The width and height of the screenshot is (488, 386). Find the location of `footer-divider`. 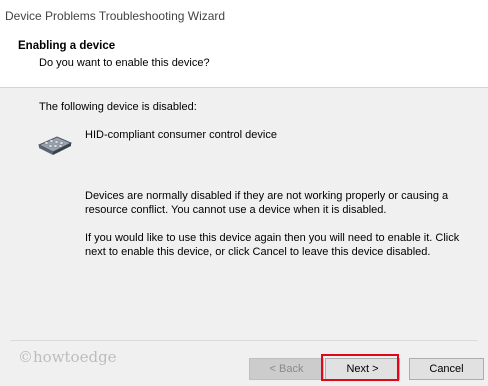

footer-divider is located at coordinates (244, 340).